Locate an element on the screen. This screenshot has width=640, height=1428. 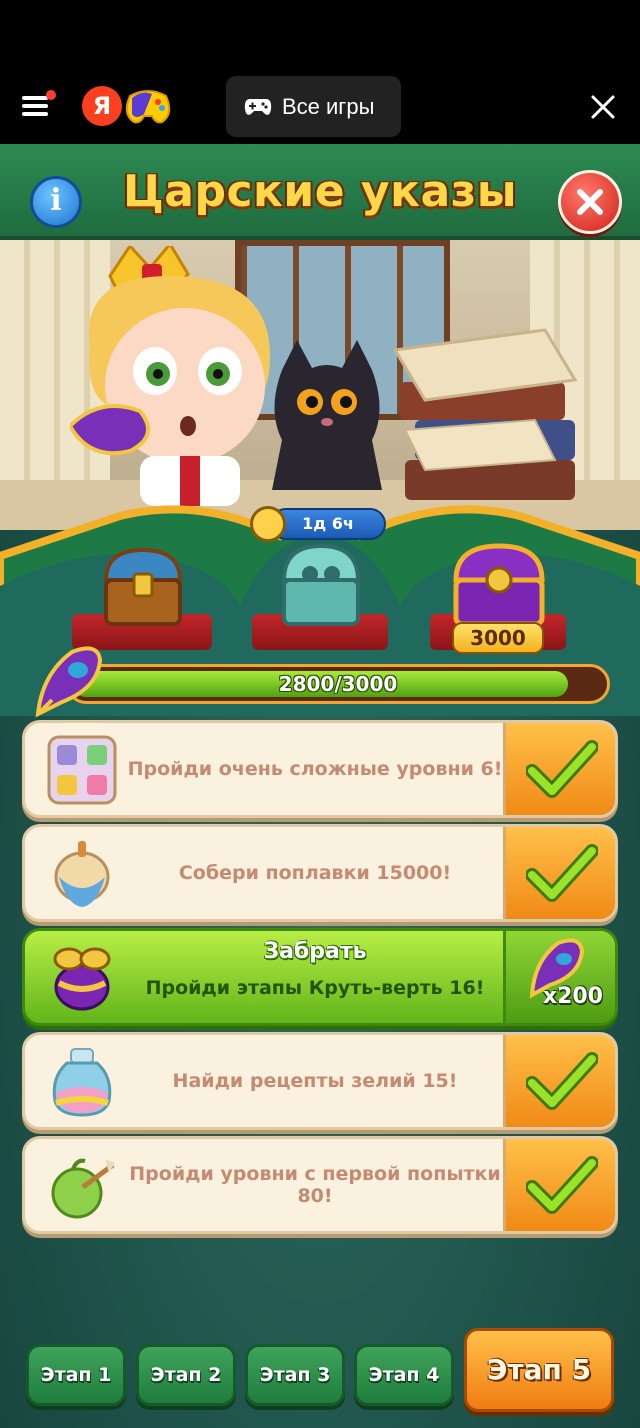
task-row: Собери поплавки 15000! is located at coordinates (320, 873).